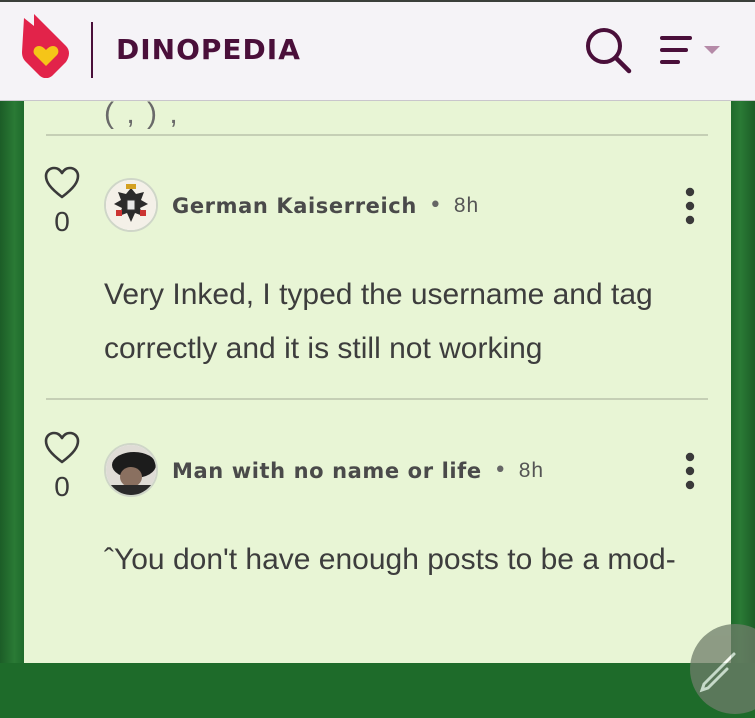  What do you see at coordinates (608, 50) in the screenshot?
I see `search-icon` at bounding box center [608, 50].